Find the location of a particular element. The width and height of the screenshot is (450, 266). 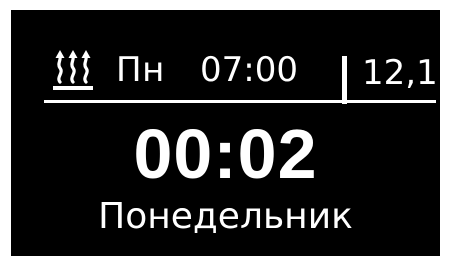

day-short-label: Пн is located at coordinates (140, 70).